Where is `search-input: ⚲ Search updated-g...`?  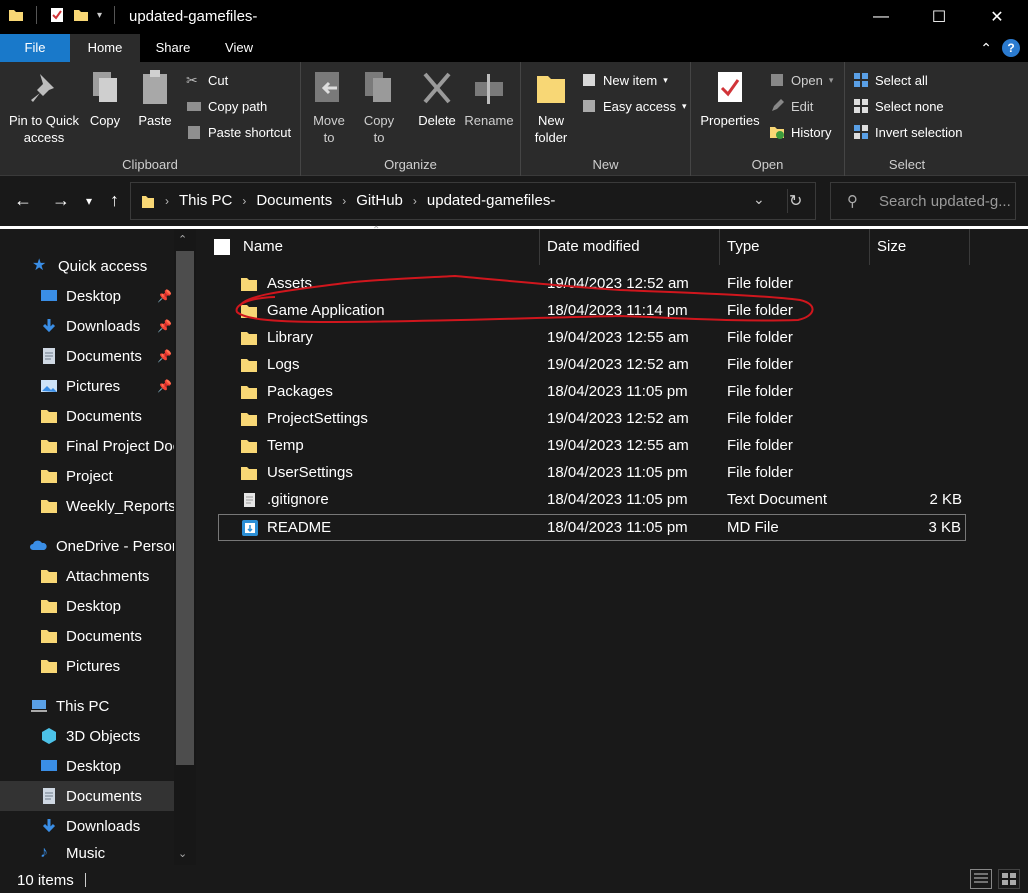
search-input: ⚲ Search updated-g... is located at coordinates (923, 201).